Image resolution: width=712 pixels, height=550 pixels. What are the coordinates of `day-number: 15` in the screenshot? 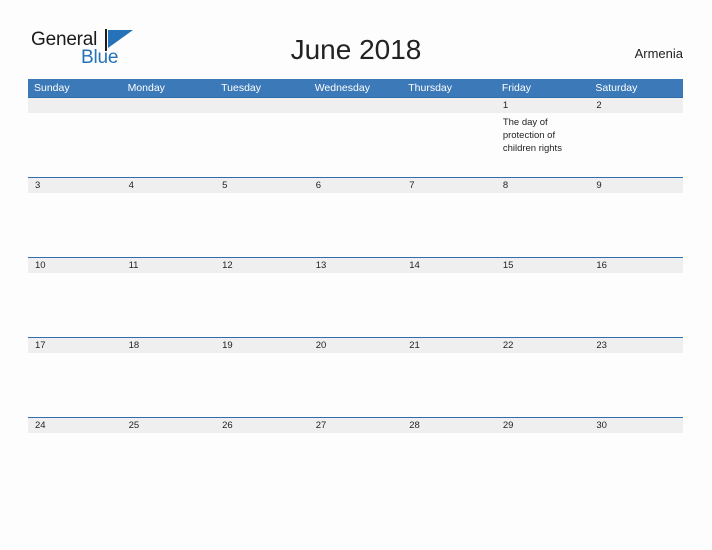 It's located at (543, 265).